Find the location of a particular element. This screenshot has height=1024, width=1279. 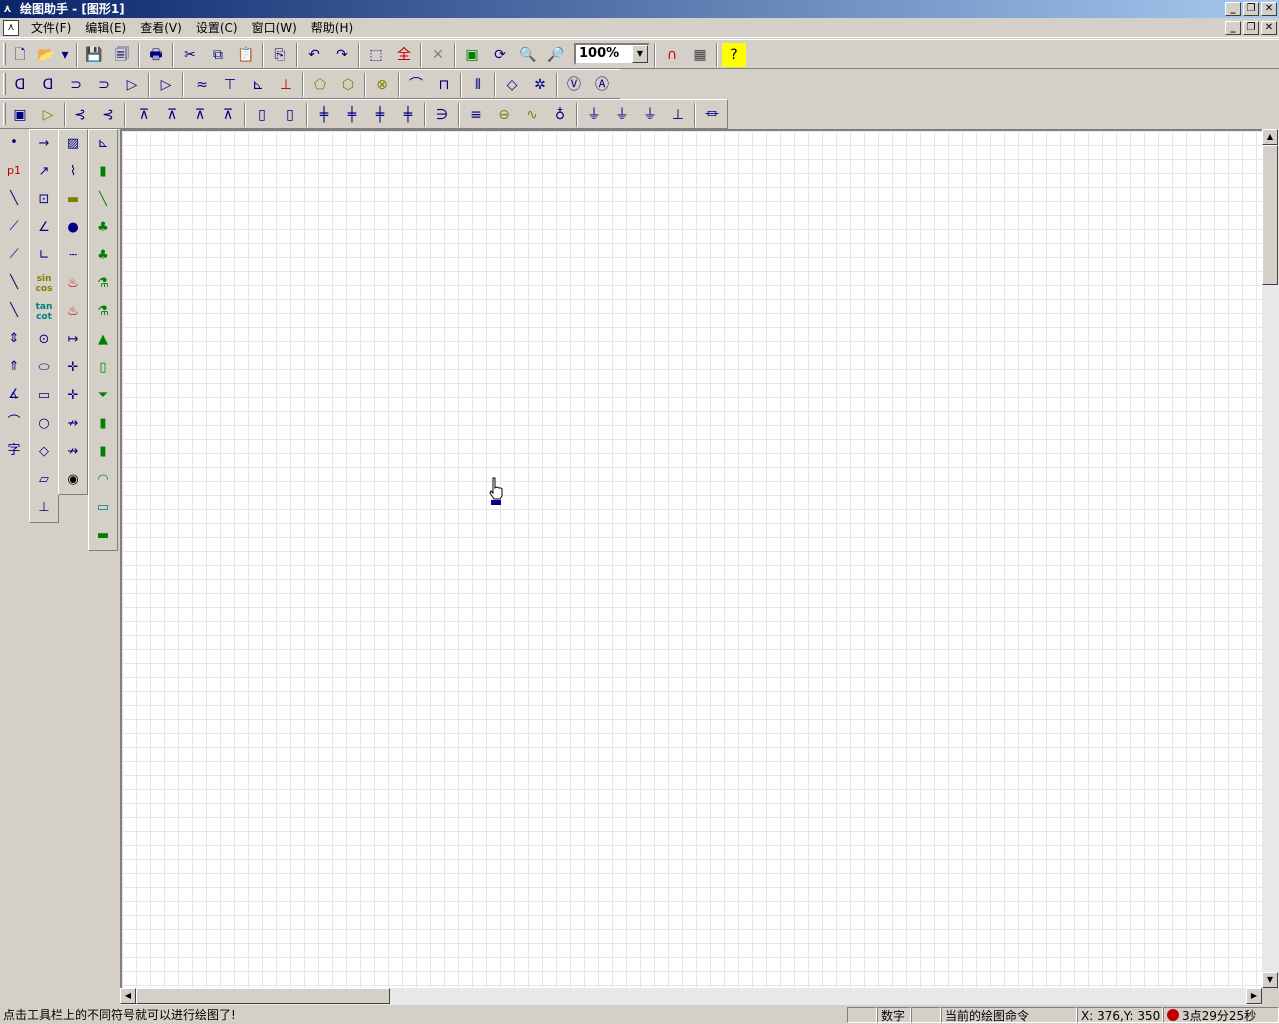

chassis-ground-icon: ⏚ is located at coordinates (622, 115).